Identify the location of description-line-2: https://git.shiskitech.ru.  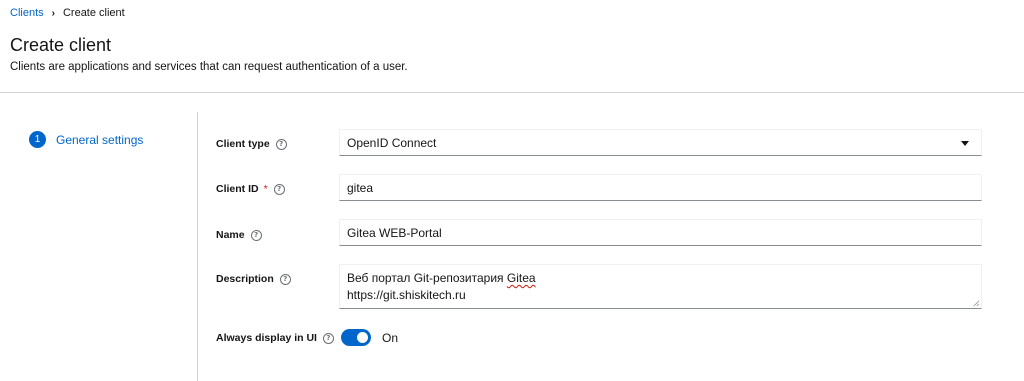
(406, 295).